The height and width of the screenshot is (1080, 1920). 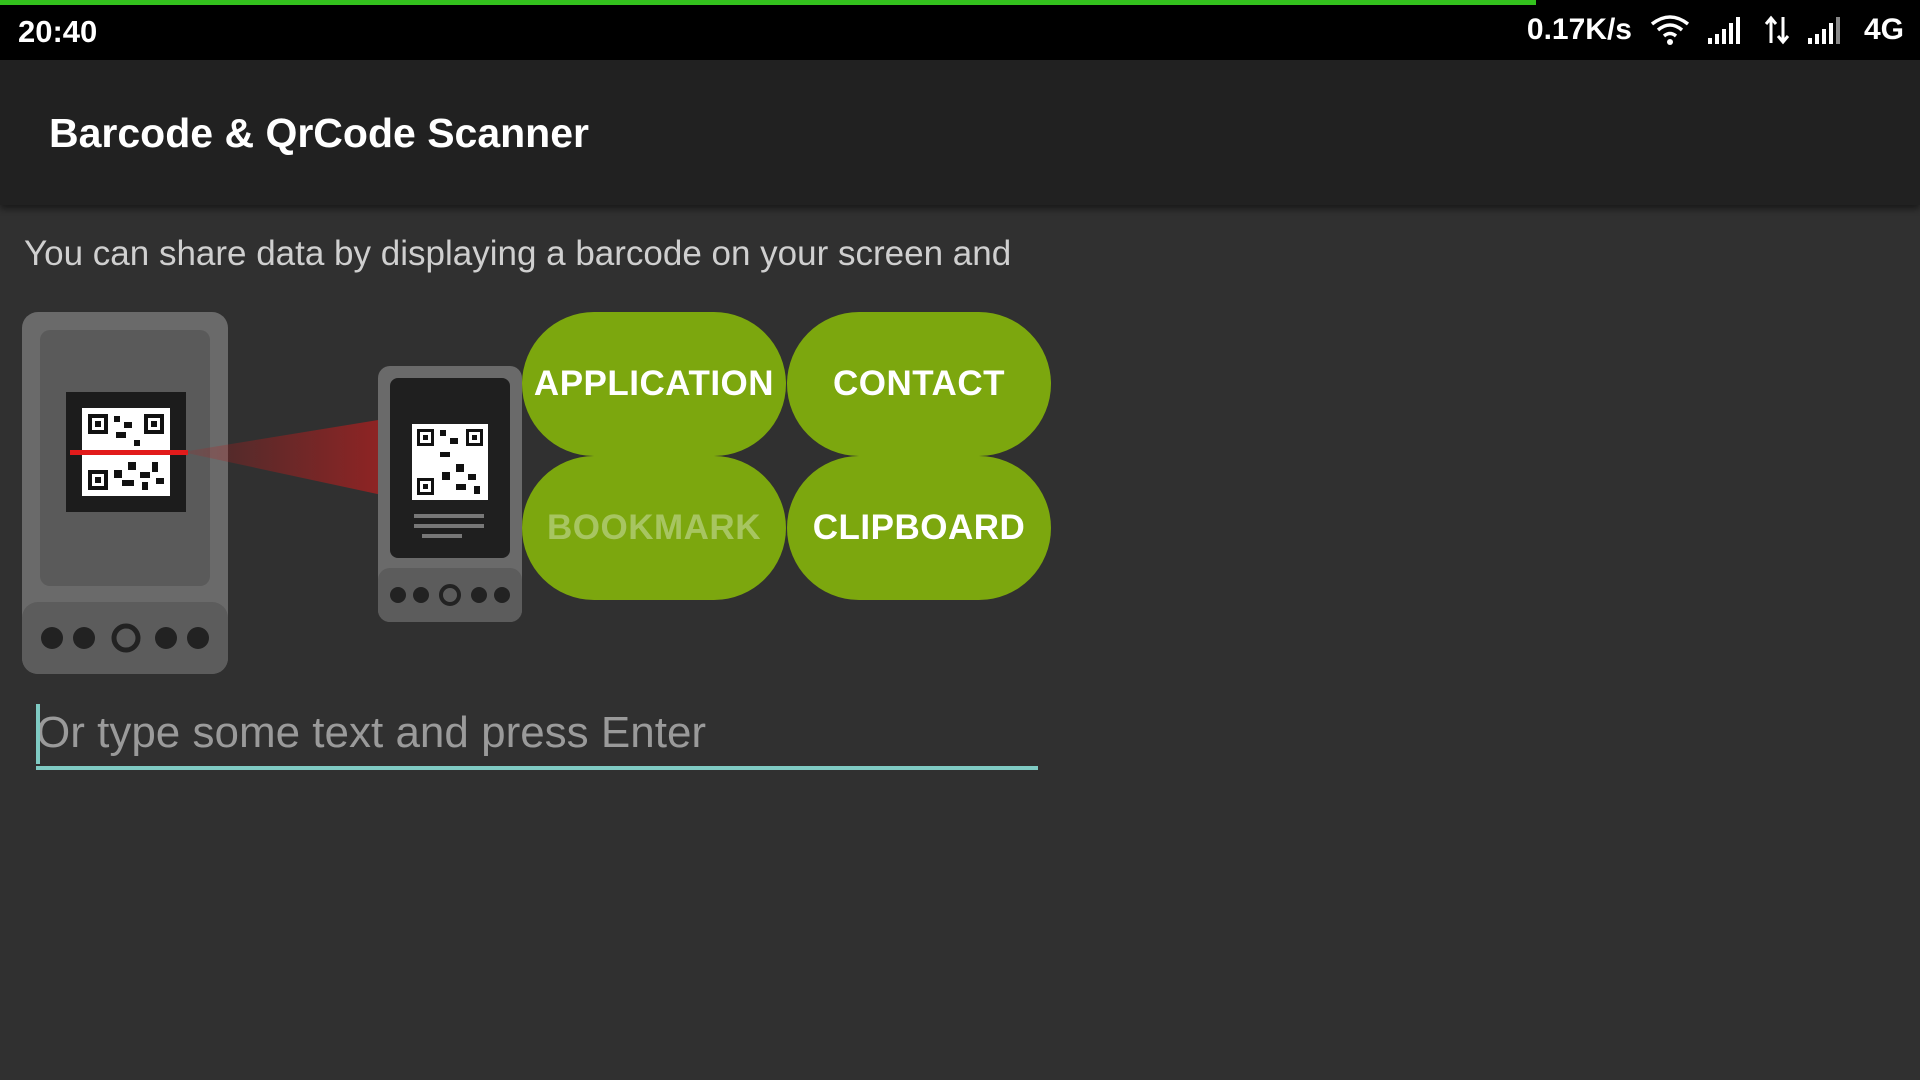 I want to click on bookmark-button: BOOKMARK, so click(x=654, y=528).